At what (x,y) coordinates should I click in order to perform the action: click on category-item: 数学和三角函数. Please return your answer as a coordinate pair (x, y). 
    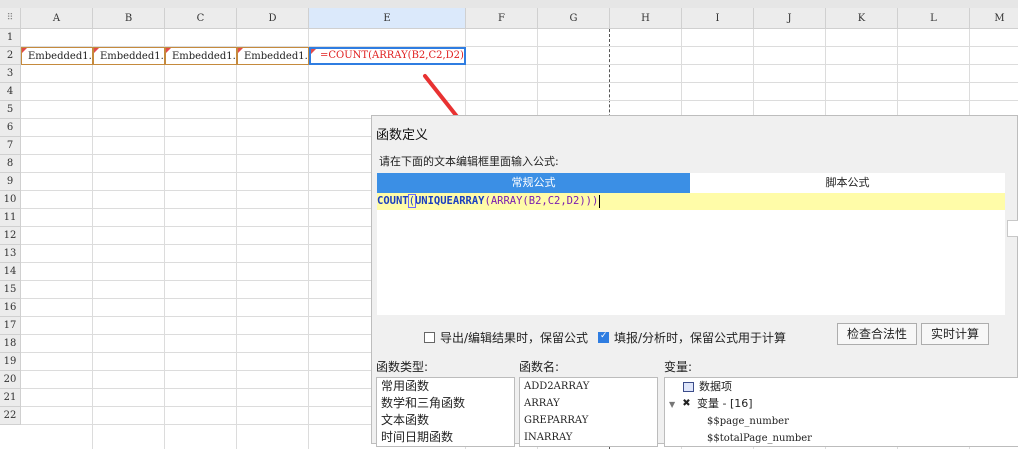
    Looking at the image, I should click on (445, 403).